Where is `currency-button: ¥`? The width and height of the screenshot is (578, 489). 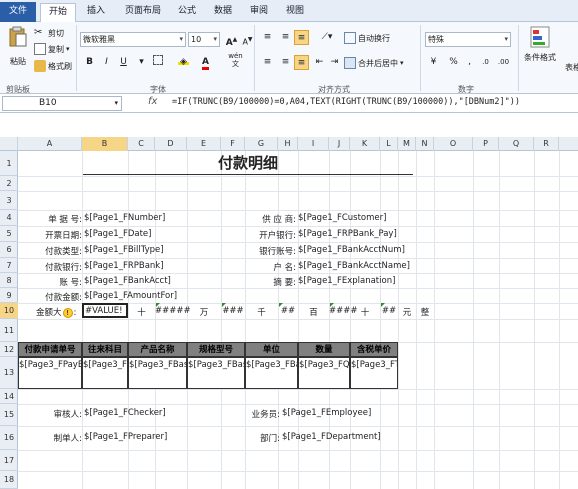 currency-button: ¥ is located at coordinates (433, 62).